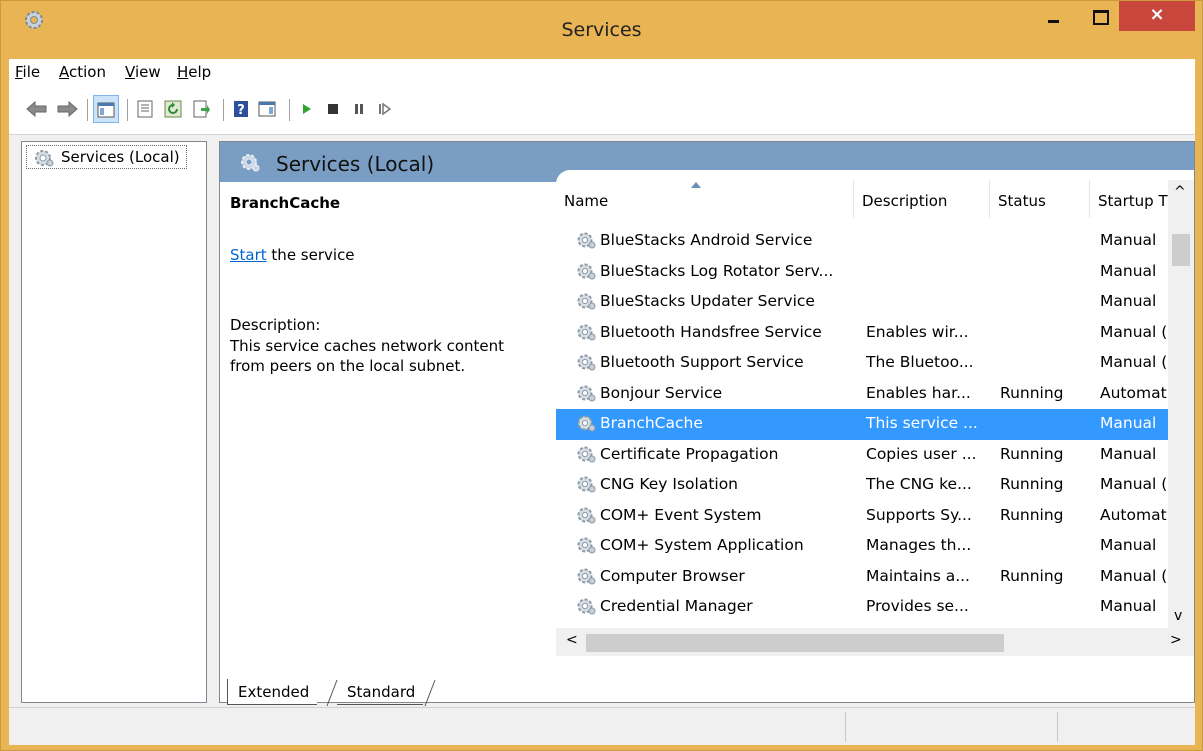 This screenshot has width=1203, height=751. I want to click on scroll-down-icon: v, so click(1178, 616).